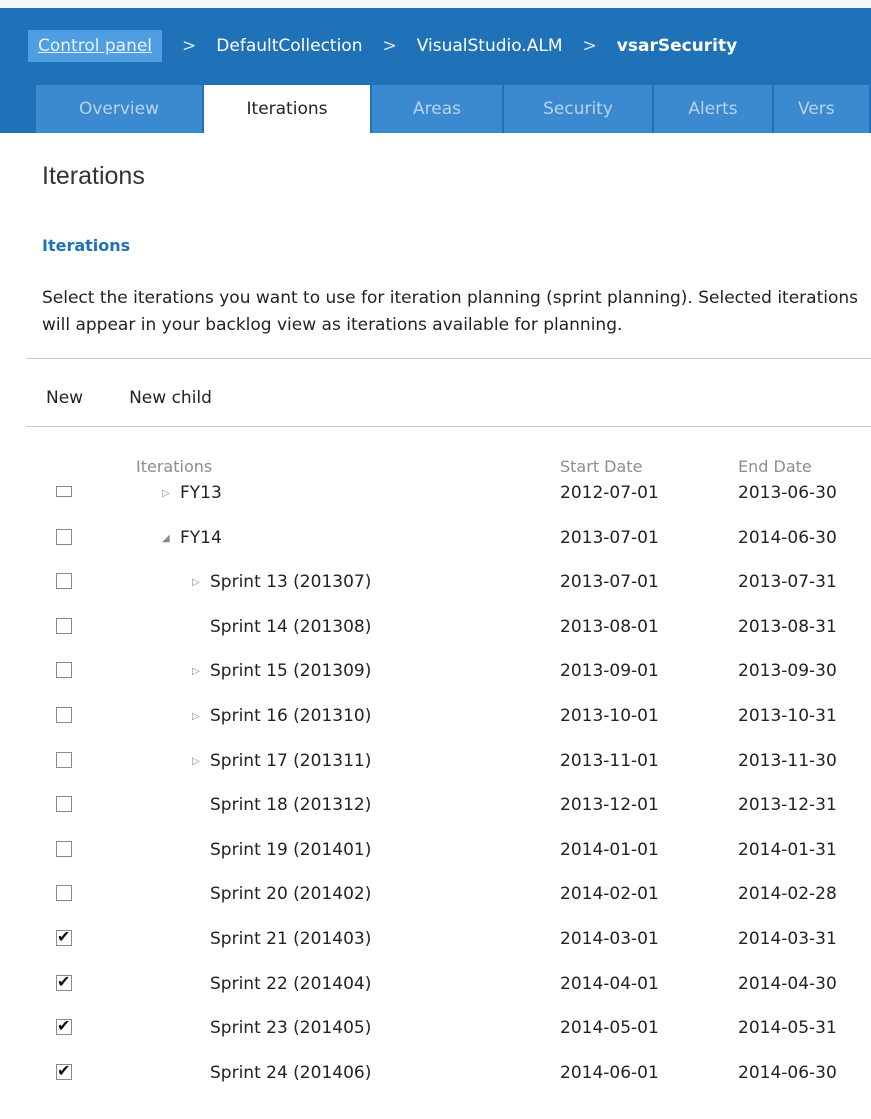  Describe the element at coordinates (290, 1073) in the screenshot. I see `iteration-name: Sprint 24 (201406)` at that location.